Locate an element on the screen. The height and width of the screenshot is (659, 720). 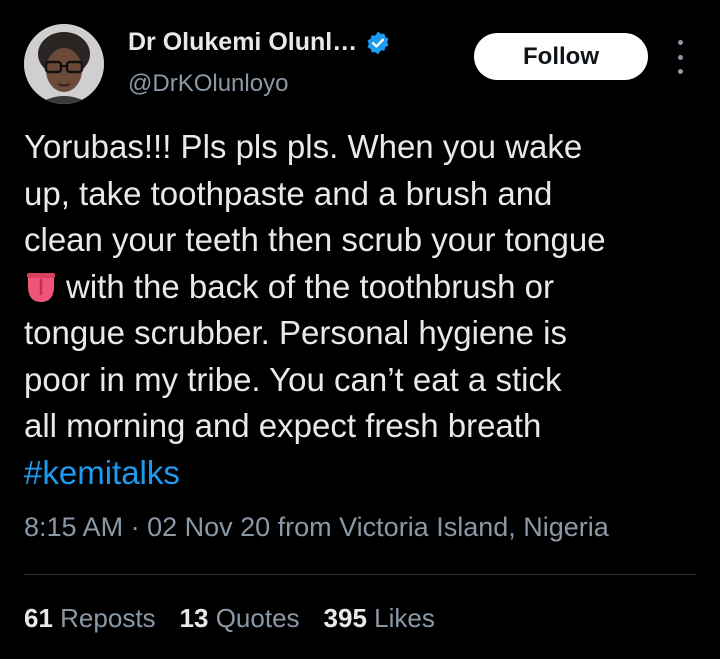
more-options-icon is located at coordinates (680, 57).